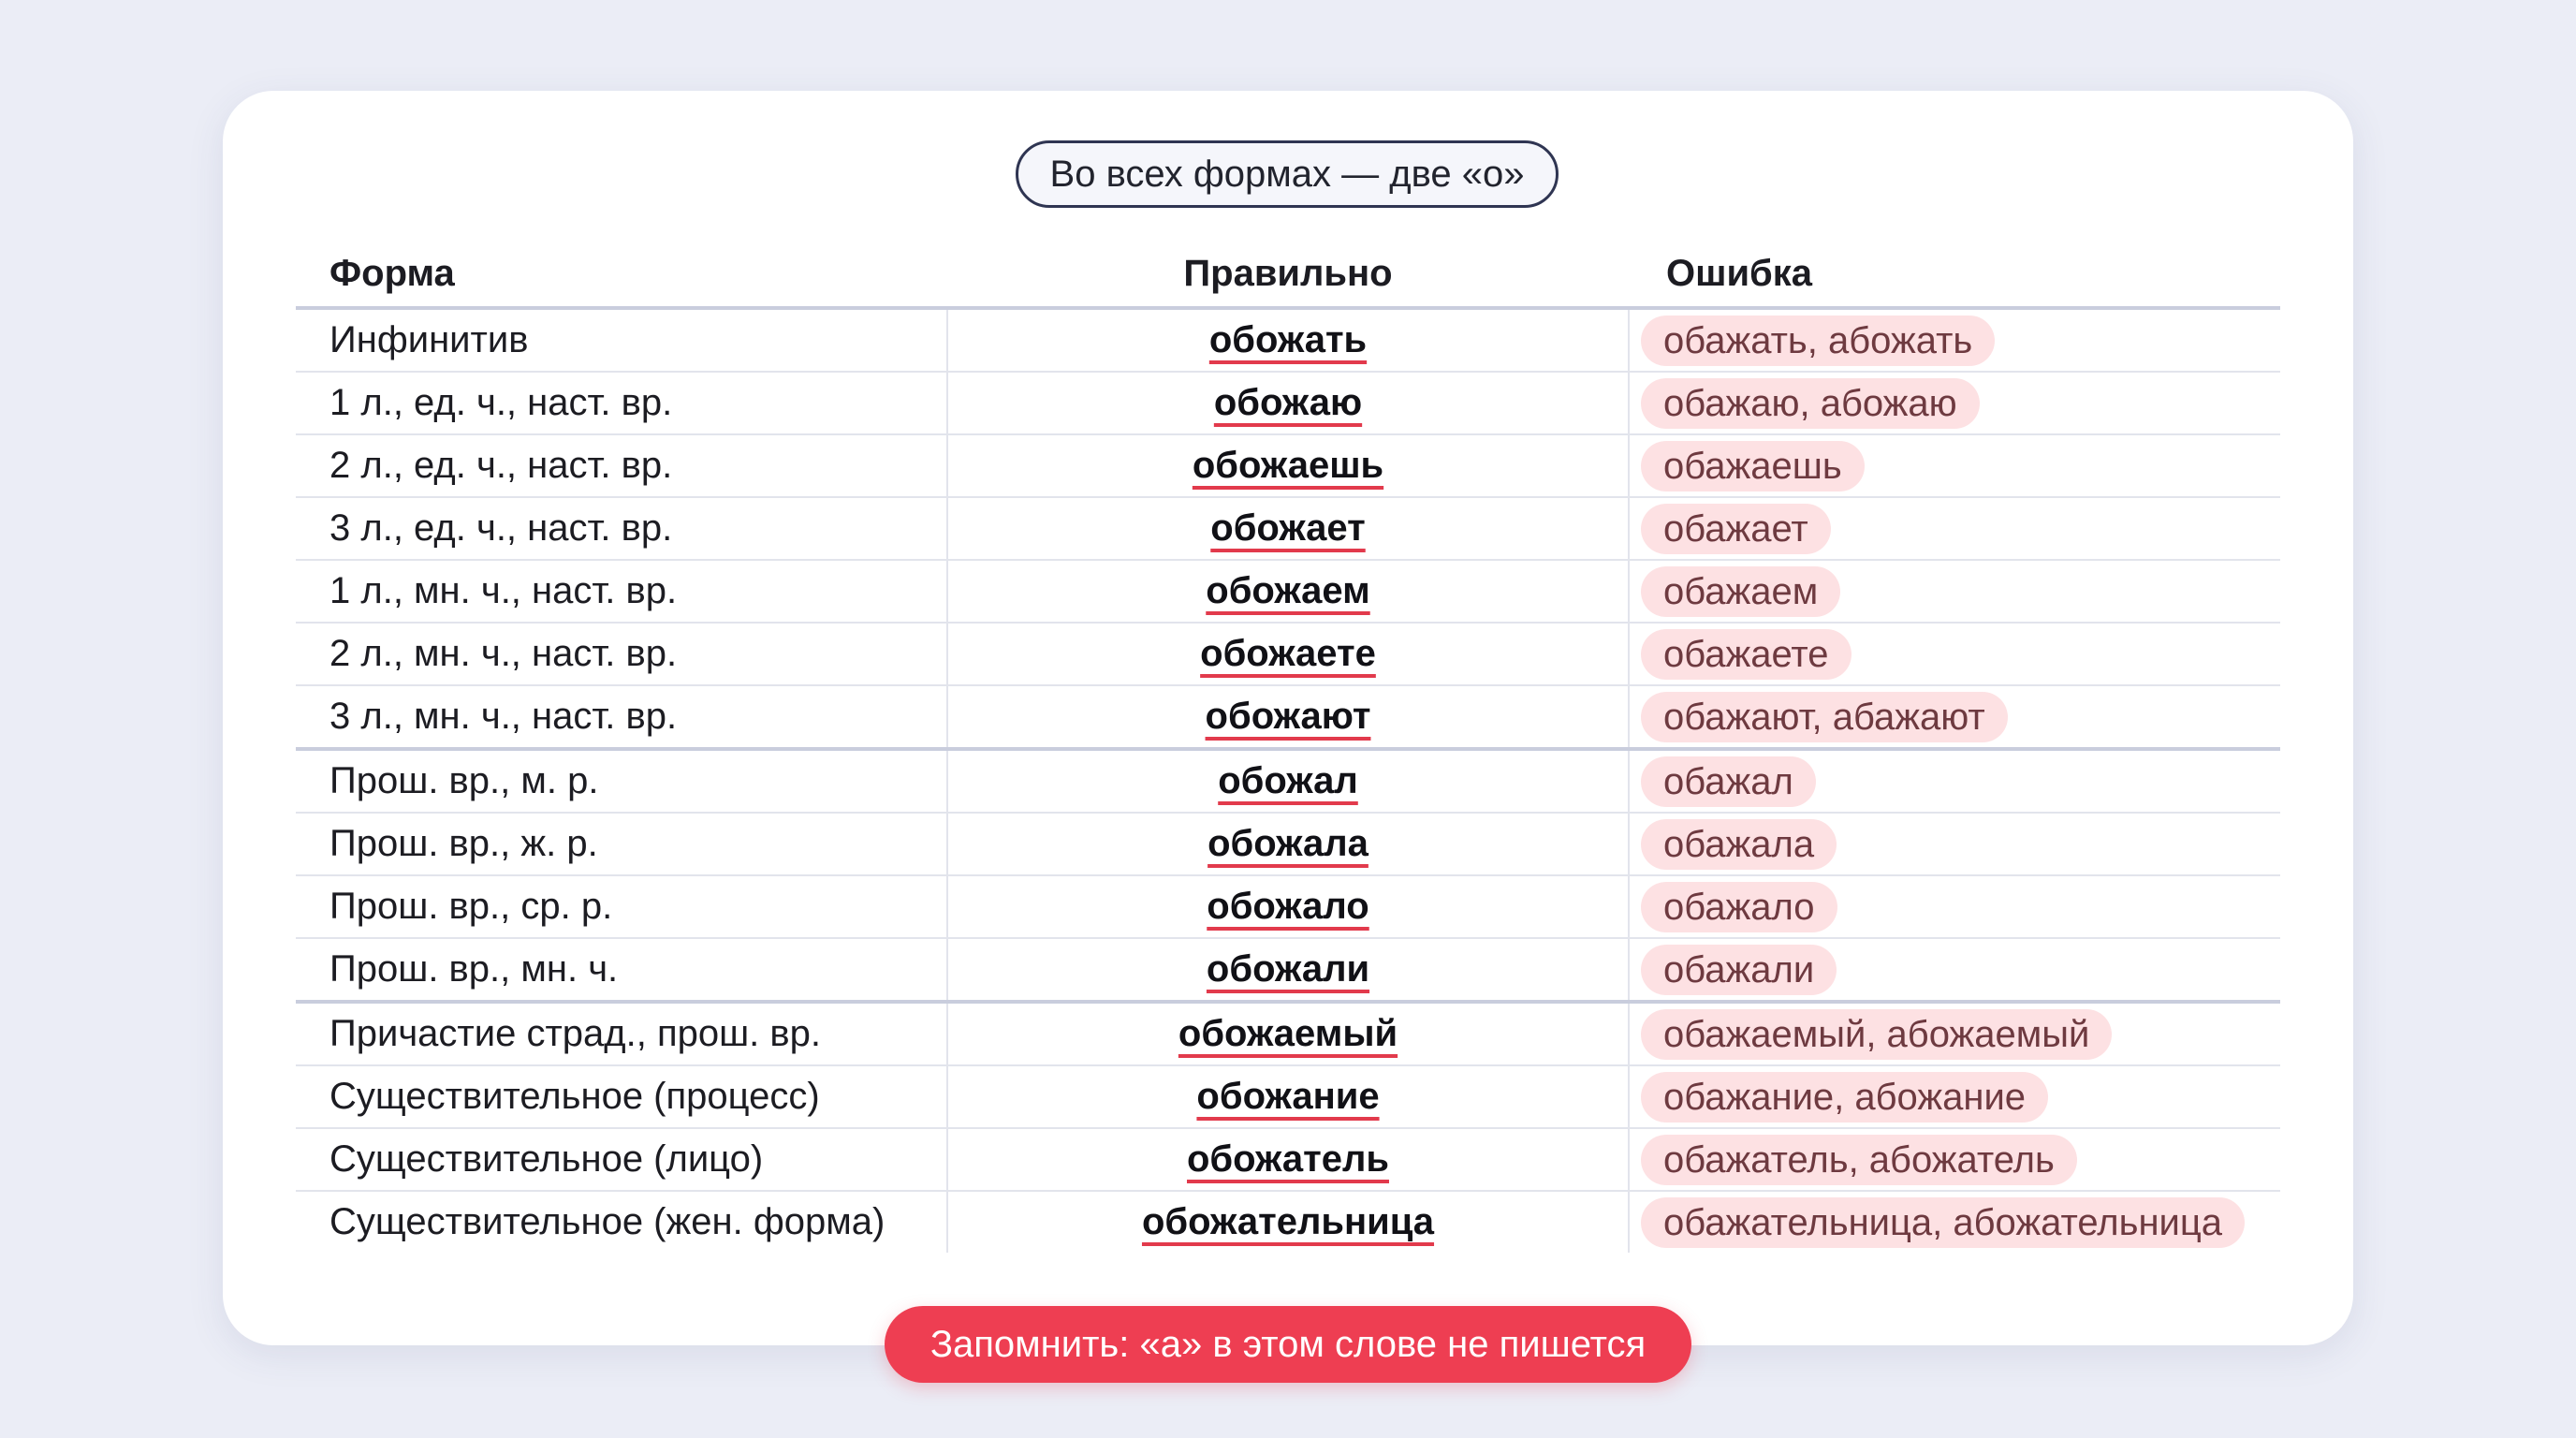 Image resolution: width=2576 pixels, height=1438 pixels. I want to click on correct-cell: обожательница, so click(1288, 1222).